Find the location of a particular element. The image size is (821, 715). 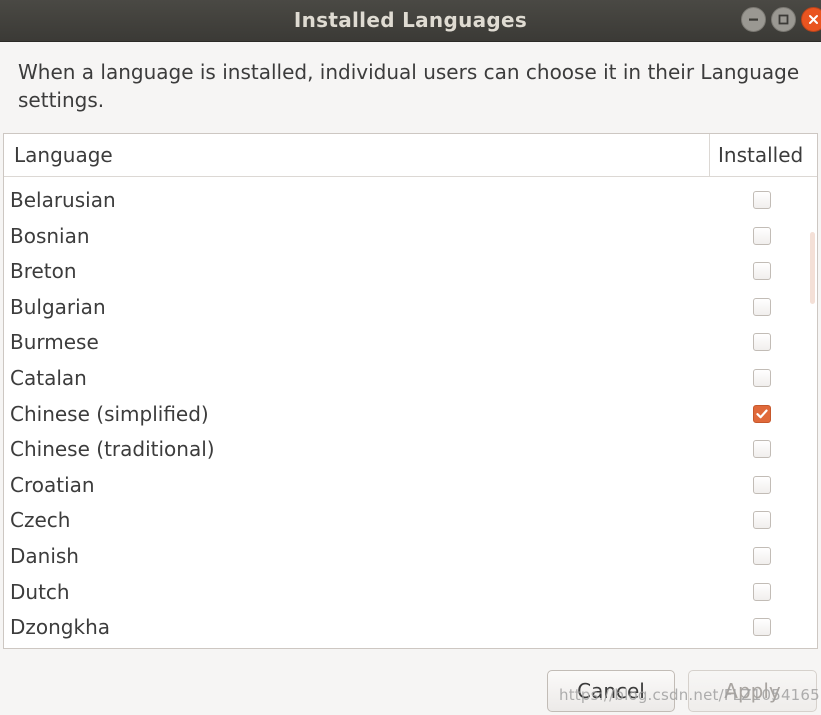

minimize-button is located at coordinates (753, 19).